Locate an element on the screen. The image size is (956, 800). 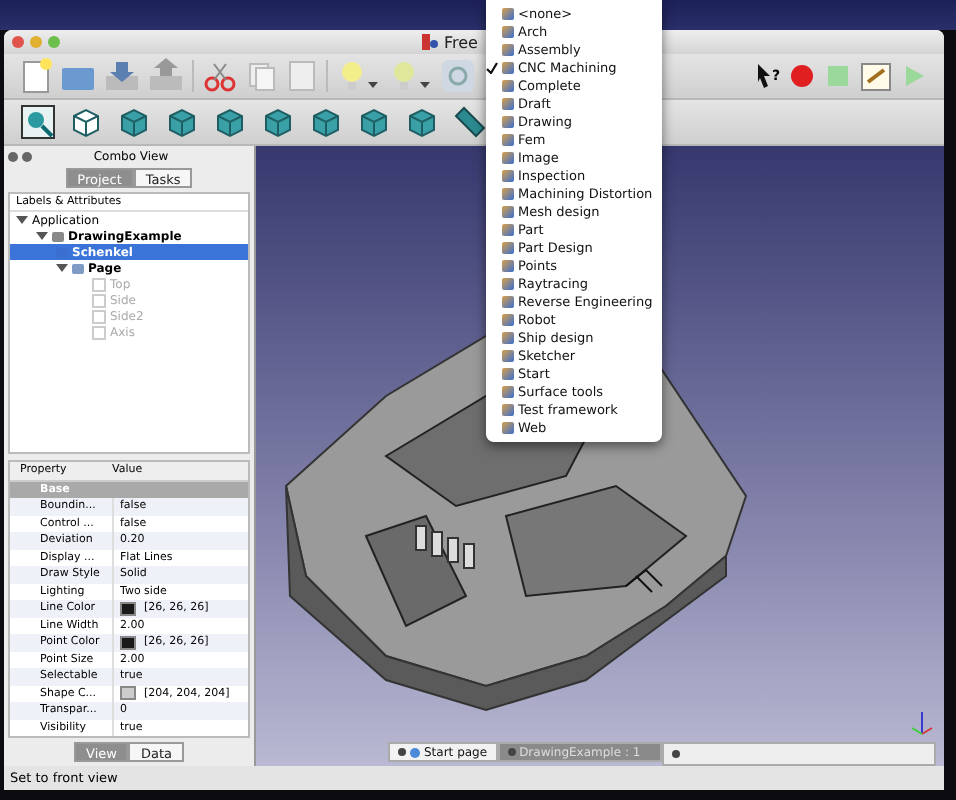
close-button is located at coordinates (18, 42).